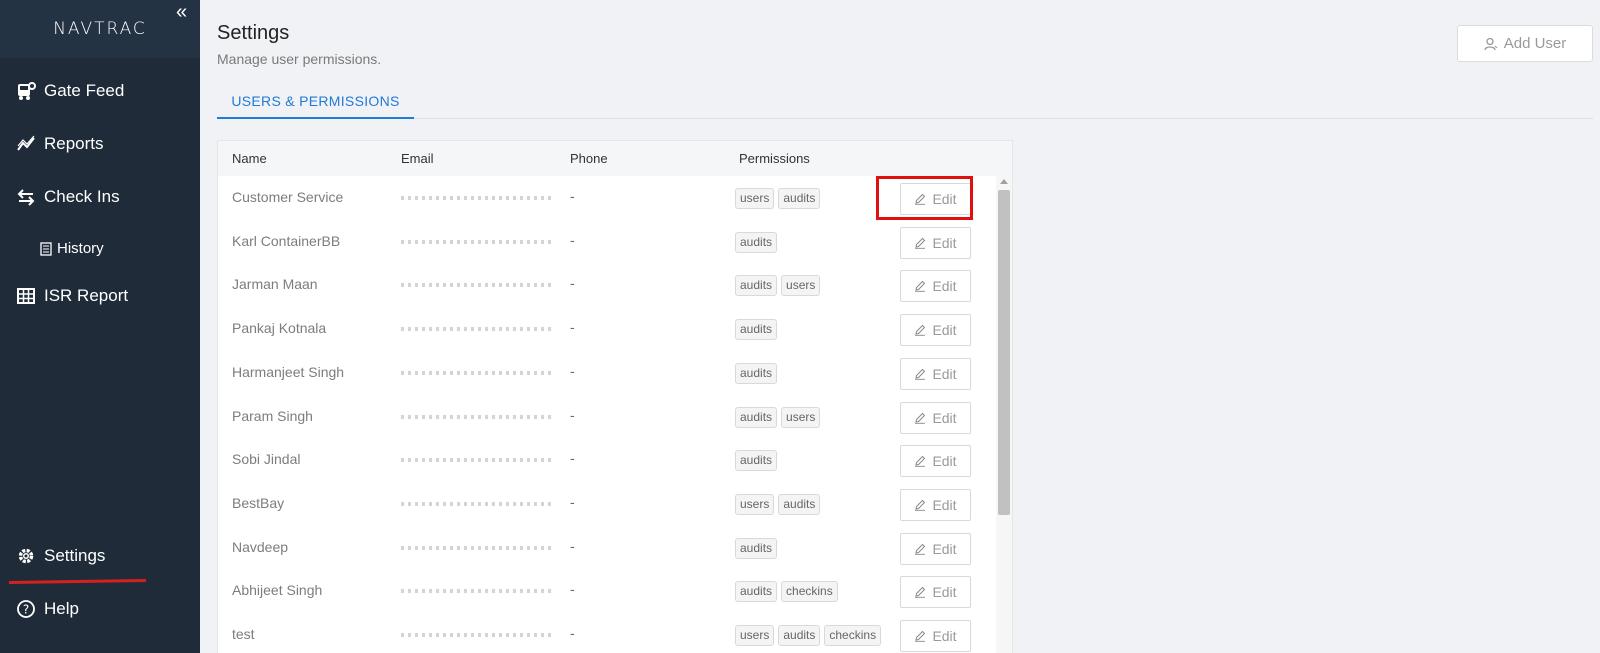  What do you see at coordinates (26, 143) in the screenshot?
I see `chart-line-icon` at bounding box center [26, 143].